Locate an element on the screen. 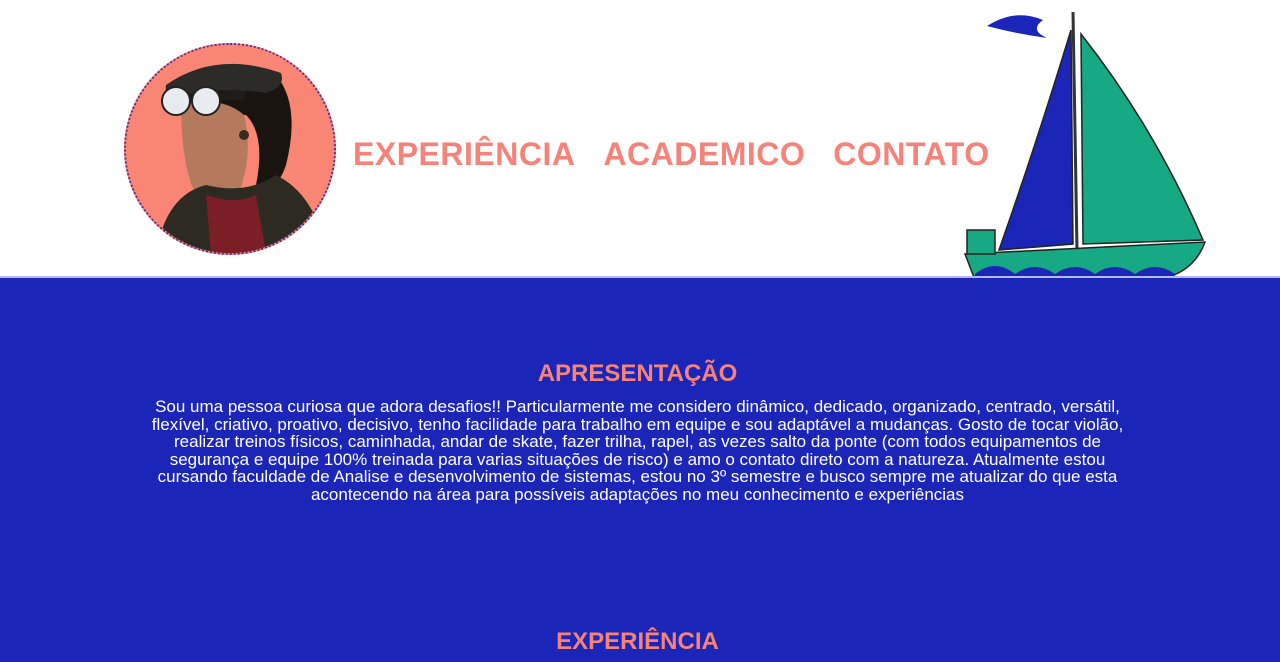 The image size is (1280, 662). main-nav: EXPERIÊNCIA ACADEMICO CONTATO is located at coordinates (671, 154).